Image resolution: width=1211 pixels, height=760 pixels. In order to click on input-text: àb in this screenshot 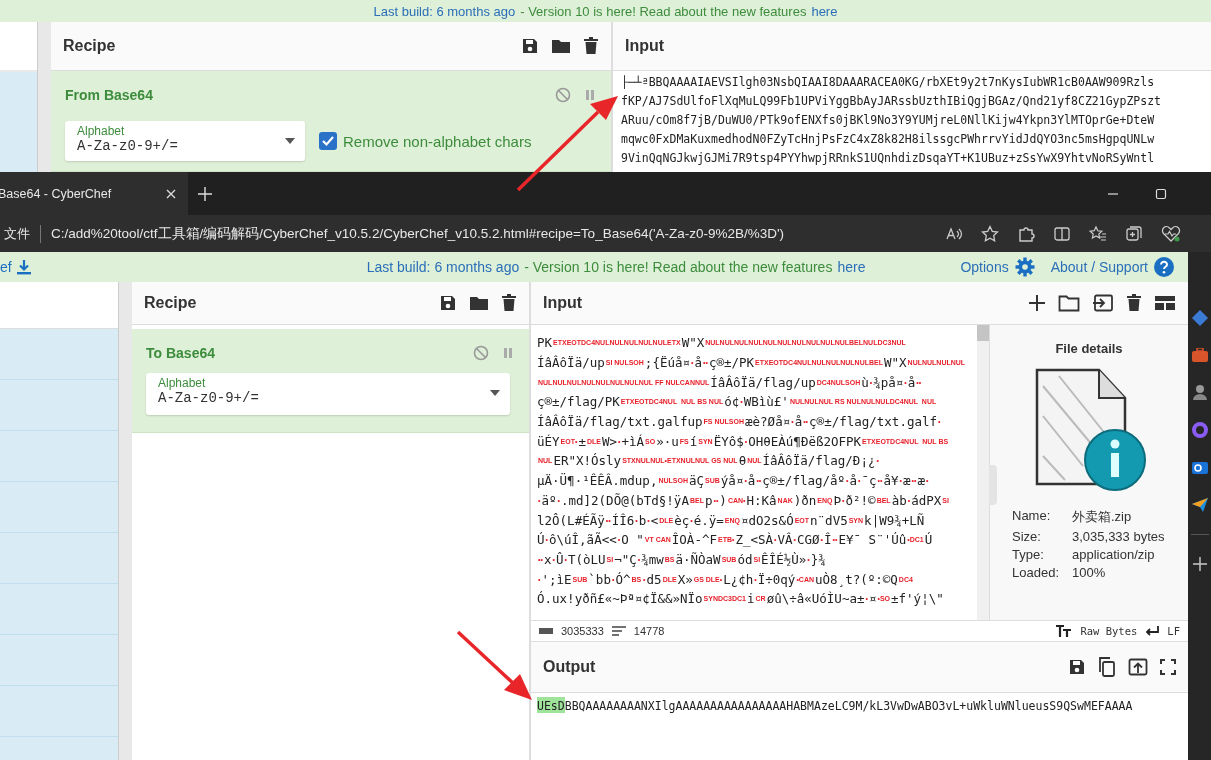, I will do `click(899, 500)`.